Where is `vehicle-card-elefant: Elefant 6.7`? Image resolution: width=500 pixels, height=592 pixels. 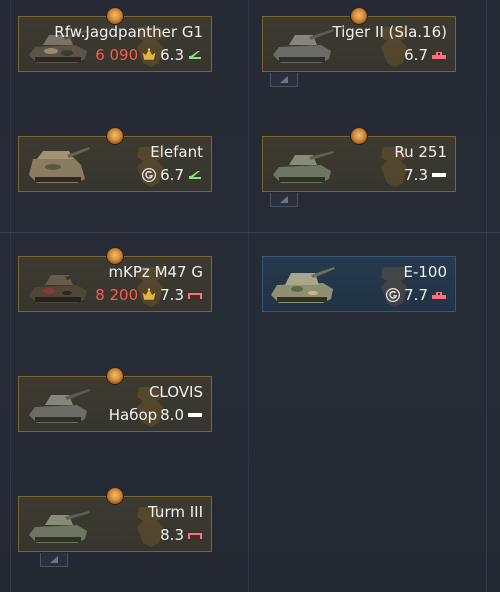 vehicle-card-elefant: Elefant 6.7 is located at coordinates (116, 162).